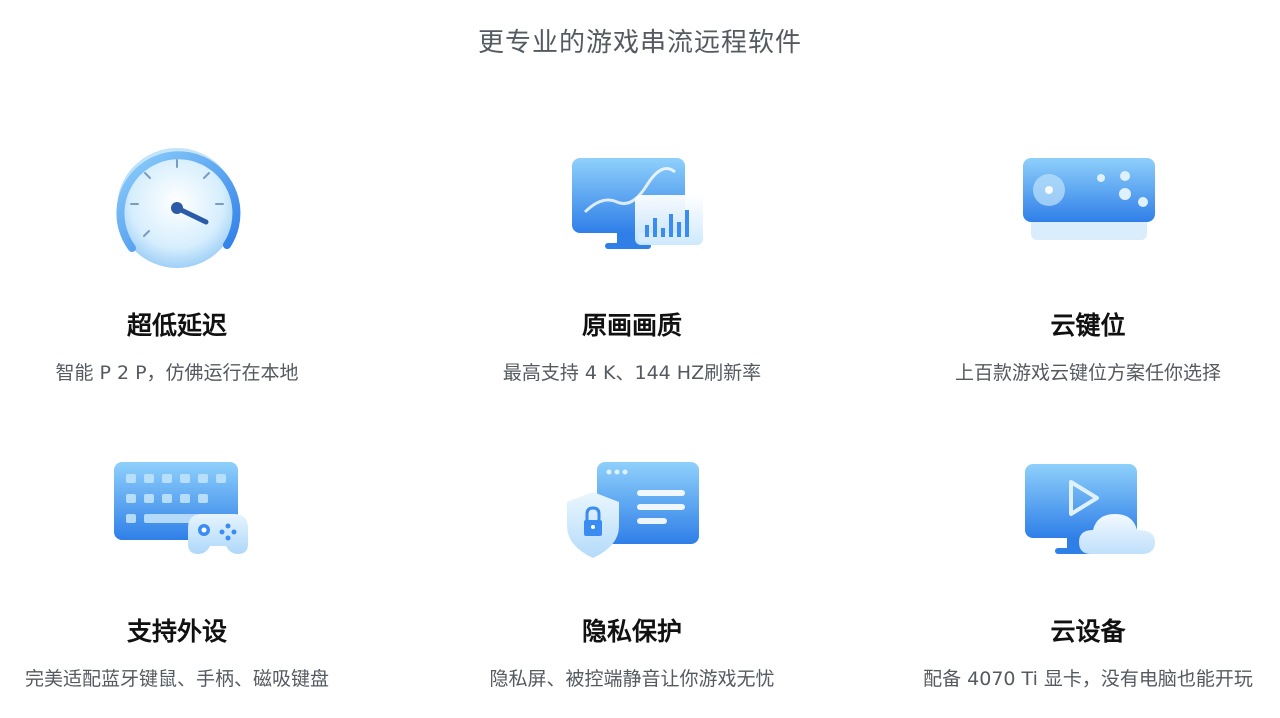 This screenshot has width=1280, height=718. Describe the element at coordinates (632, 373) in the screenshot. I see `feature-description: 最高支持 4 K、144 HZ刷新率` at that location.